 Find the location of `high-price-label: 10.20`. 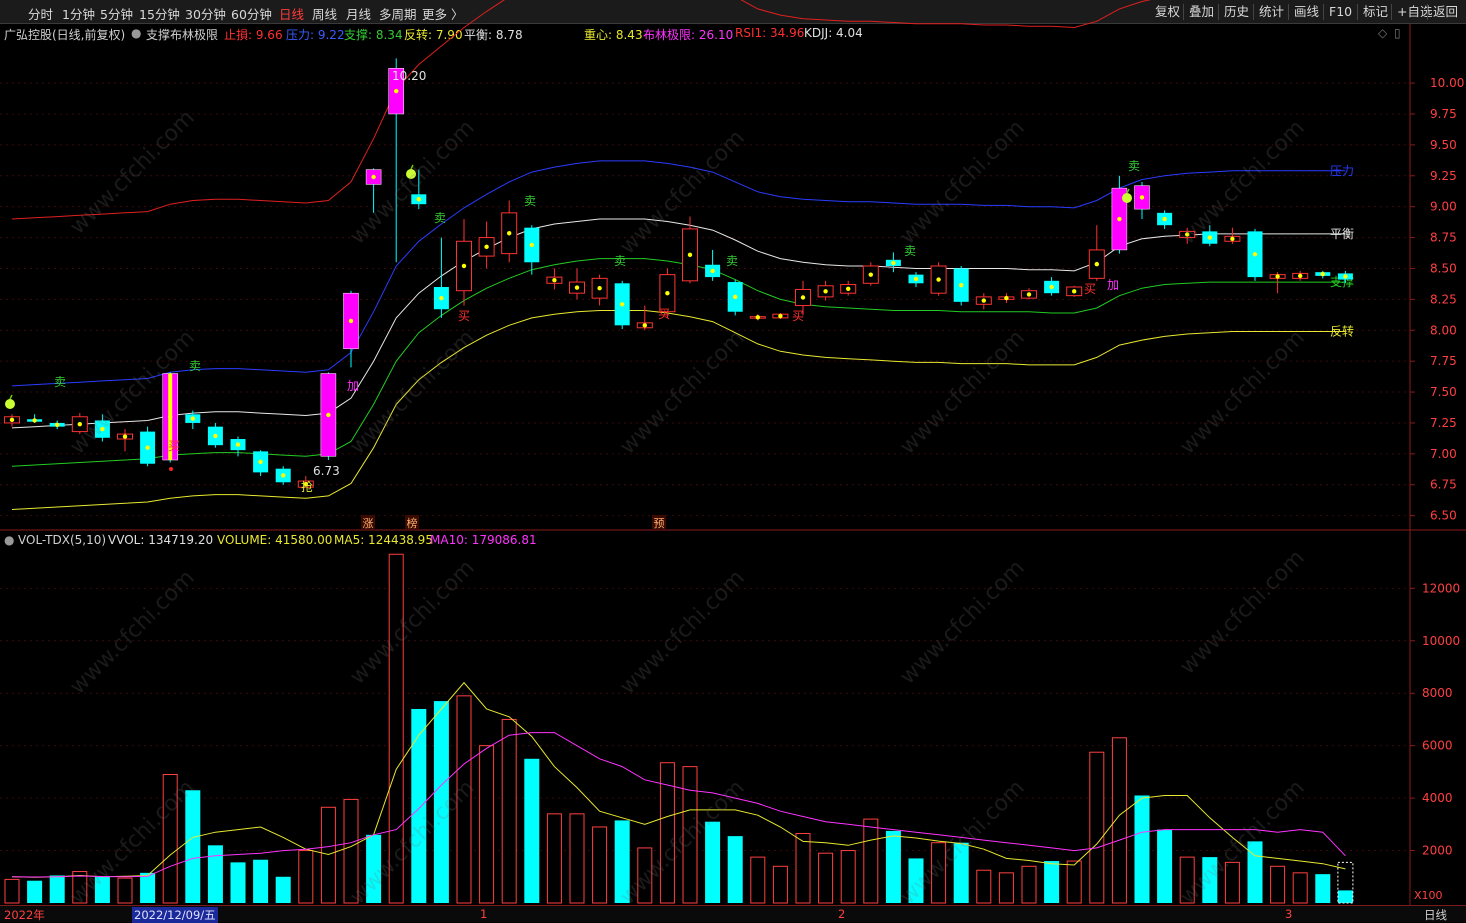

high-price-label: 10.20 is located at coordinates (409, 76).